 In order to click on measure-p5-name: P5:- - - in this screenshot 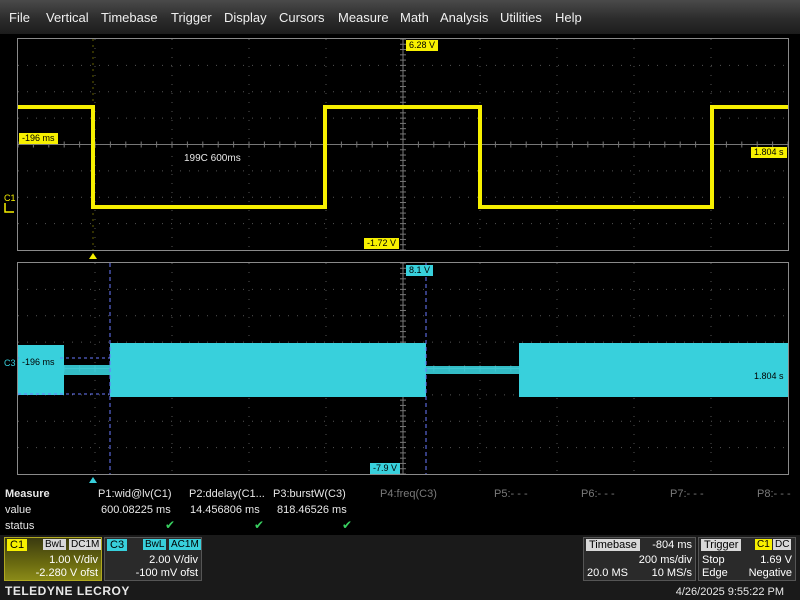, I will do `click(511, 494)`.